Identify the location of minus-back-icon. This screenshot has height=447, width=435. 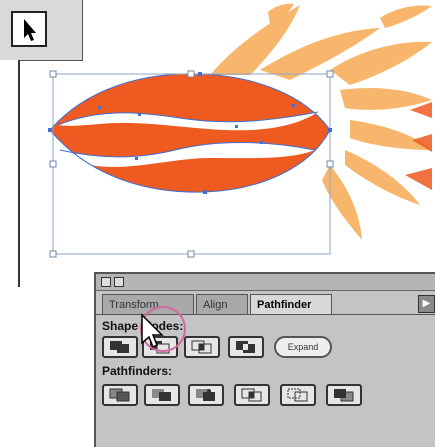
(344, 395).